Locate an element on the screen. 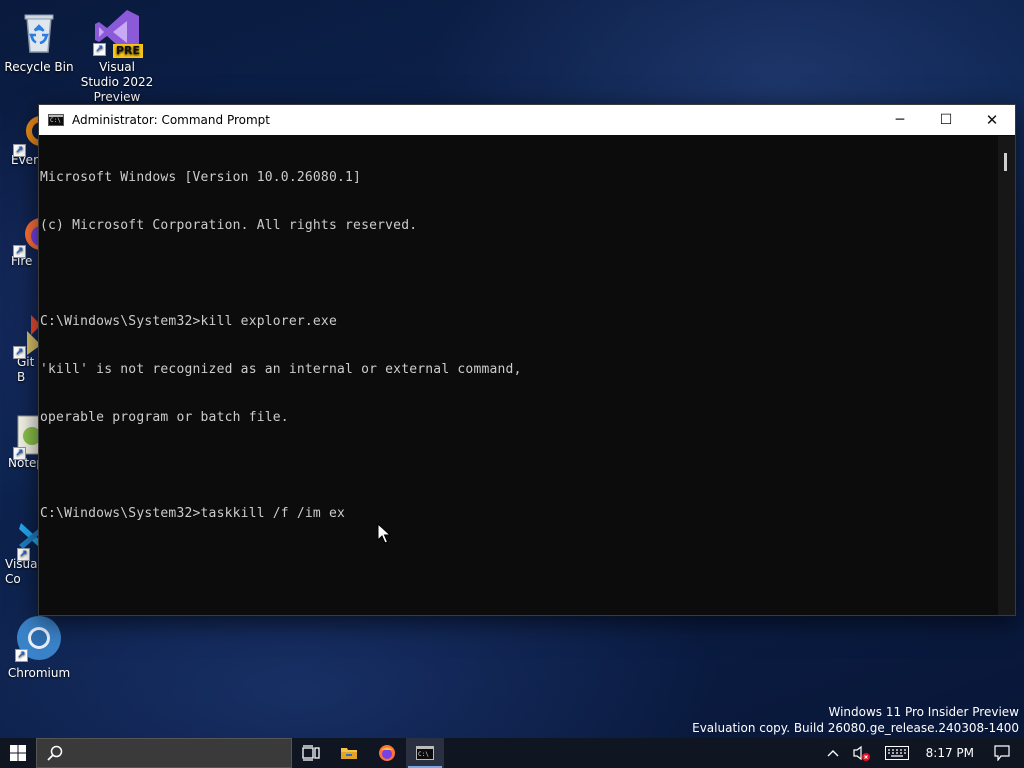  firefox-icon: ↗ is located at coordinates (25, 234).